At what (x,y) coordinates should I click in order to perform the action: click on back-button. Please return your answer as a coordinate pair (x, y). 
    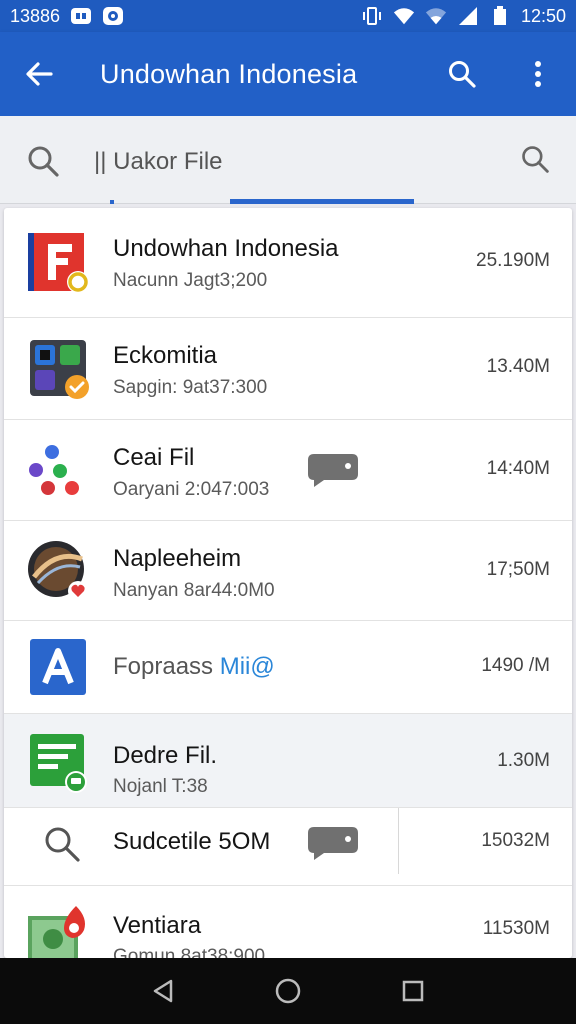
    Looking at the image, I should click on (39, 74).